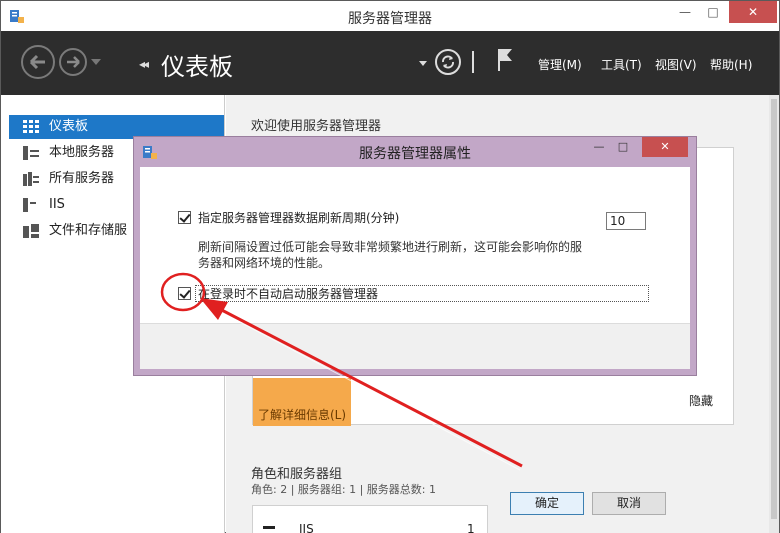  What do you see at coordinates (88, 230) in the screenshot?
I see `sidebar-item-label: 文件和存储服` at bounding box center [88, 230].